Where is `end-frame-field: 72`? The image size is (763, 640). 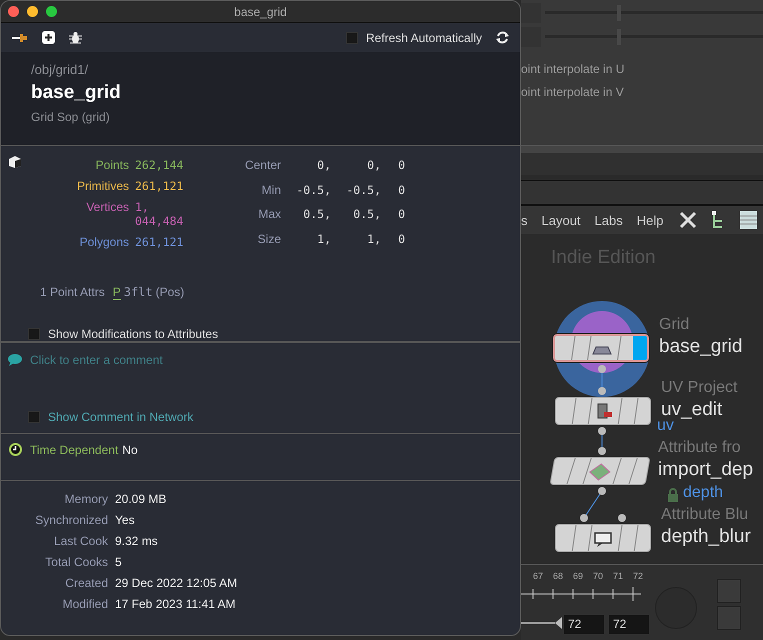
end-frame-field: 72 is located at coordinates (629, 624).